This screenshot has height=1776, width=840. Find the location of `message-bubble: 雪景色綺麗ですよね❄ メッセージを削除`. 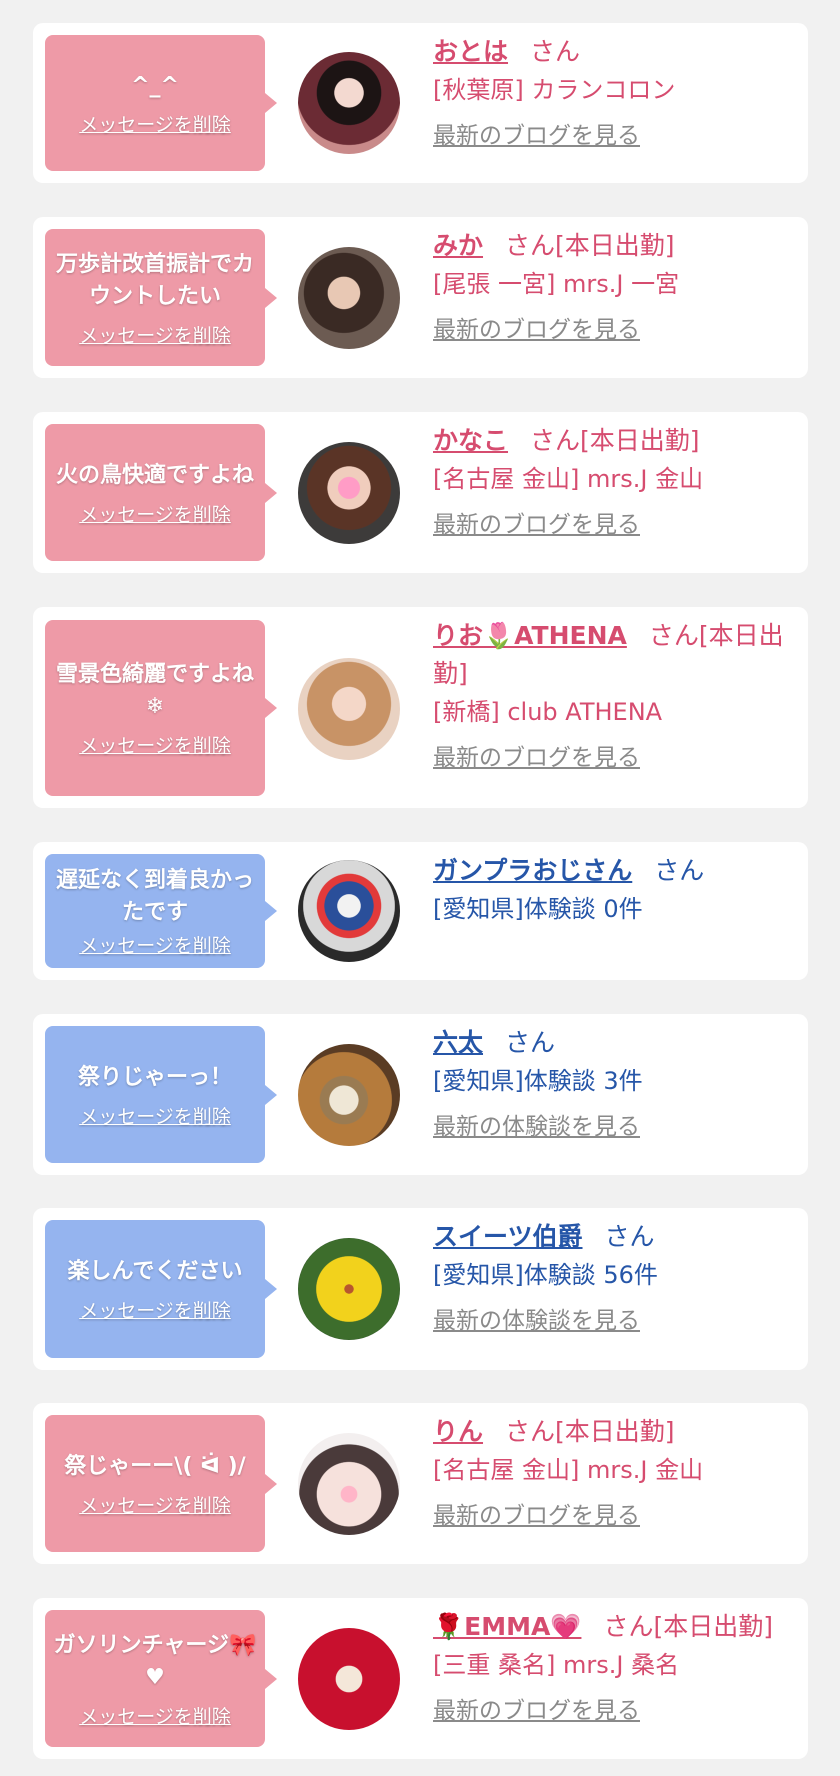

message-bubble: 雪景色綺麗ですよね❄ メッセージを削除 is located at coordinates (161, 708).